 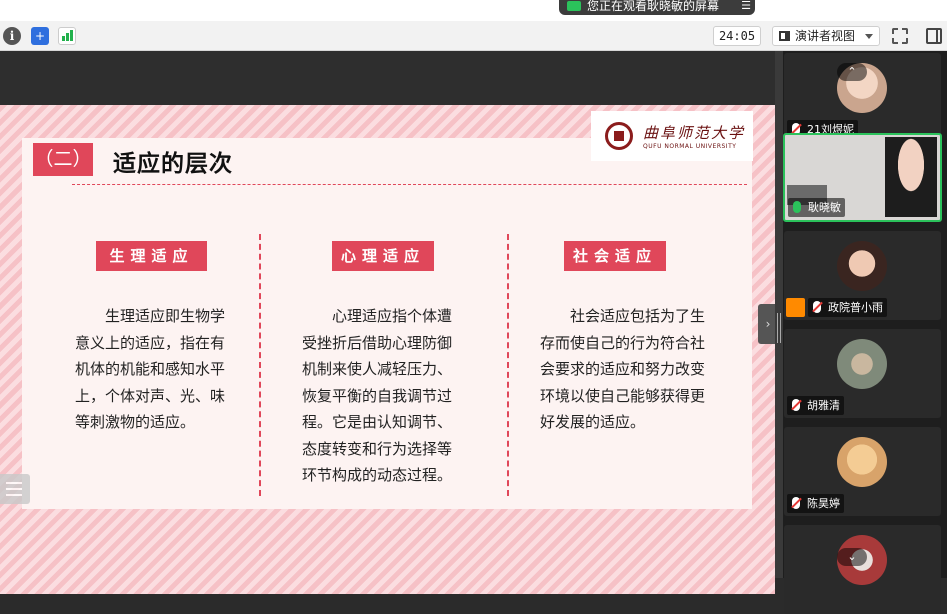 What do you see at coordinates (795, 307) in the screenshot?
I see `host-icon` at bounding box center [795, 307].